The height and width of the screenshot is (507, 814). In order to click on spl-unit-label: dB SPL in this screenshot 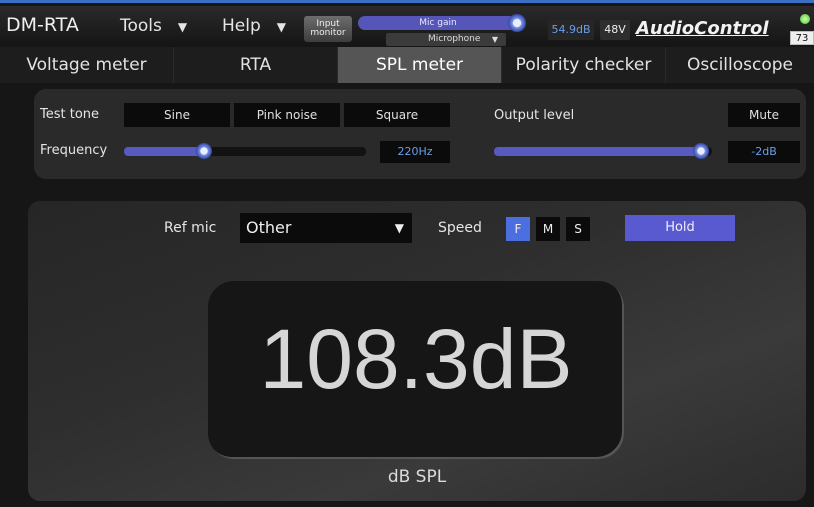, I will do `click(417, 477)`.